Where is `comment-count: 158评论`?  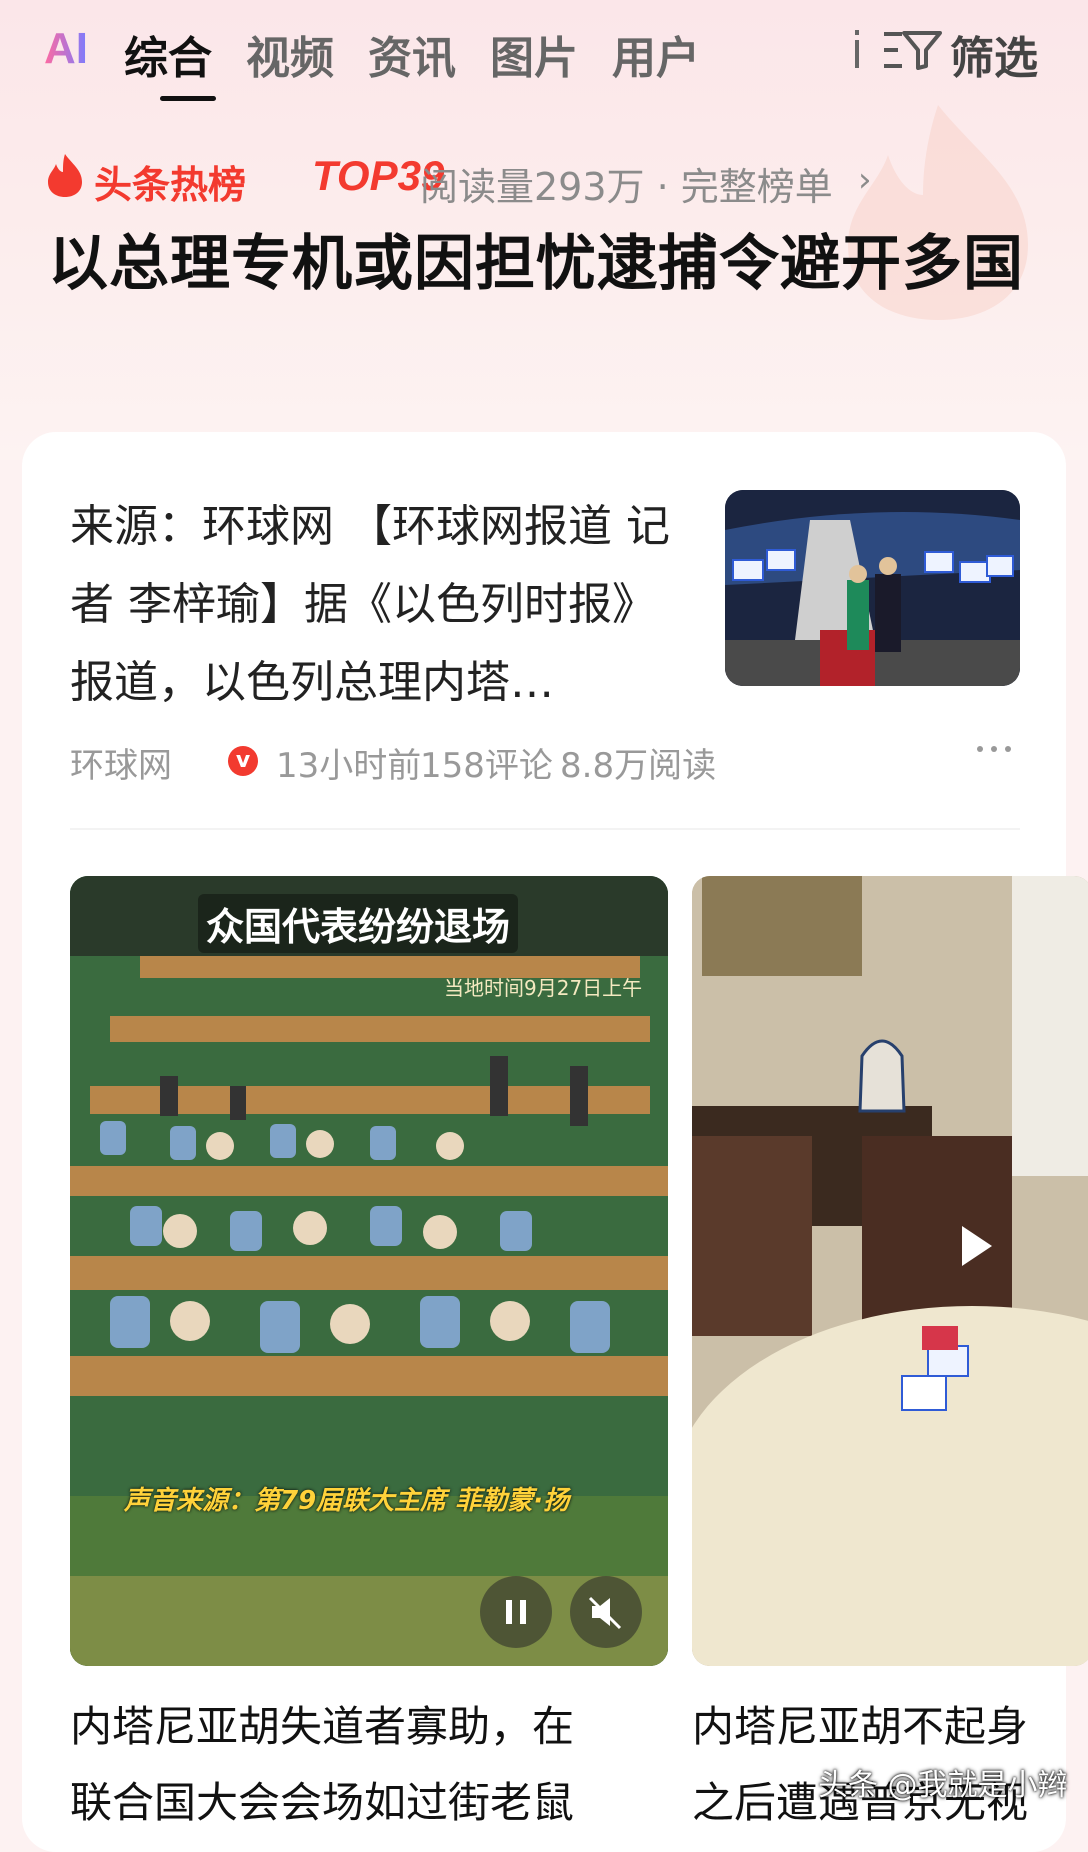 comment-count: 158评论 is located at coordinates (486, 766).